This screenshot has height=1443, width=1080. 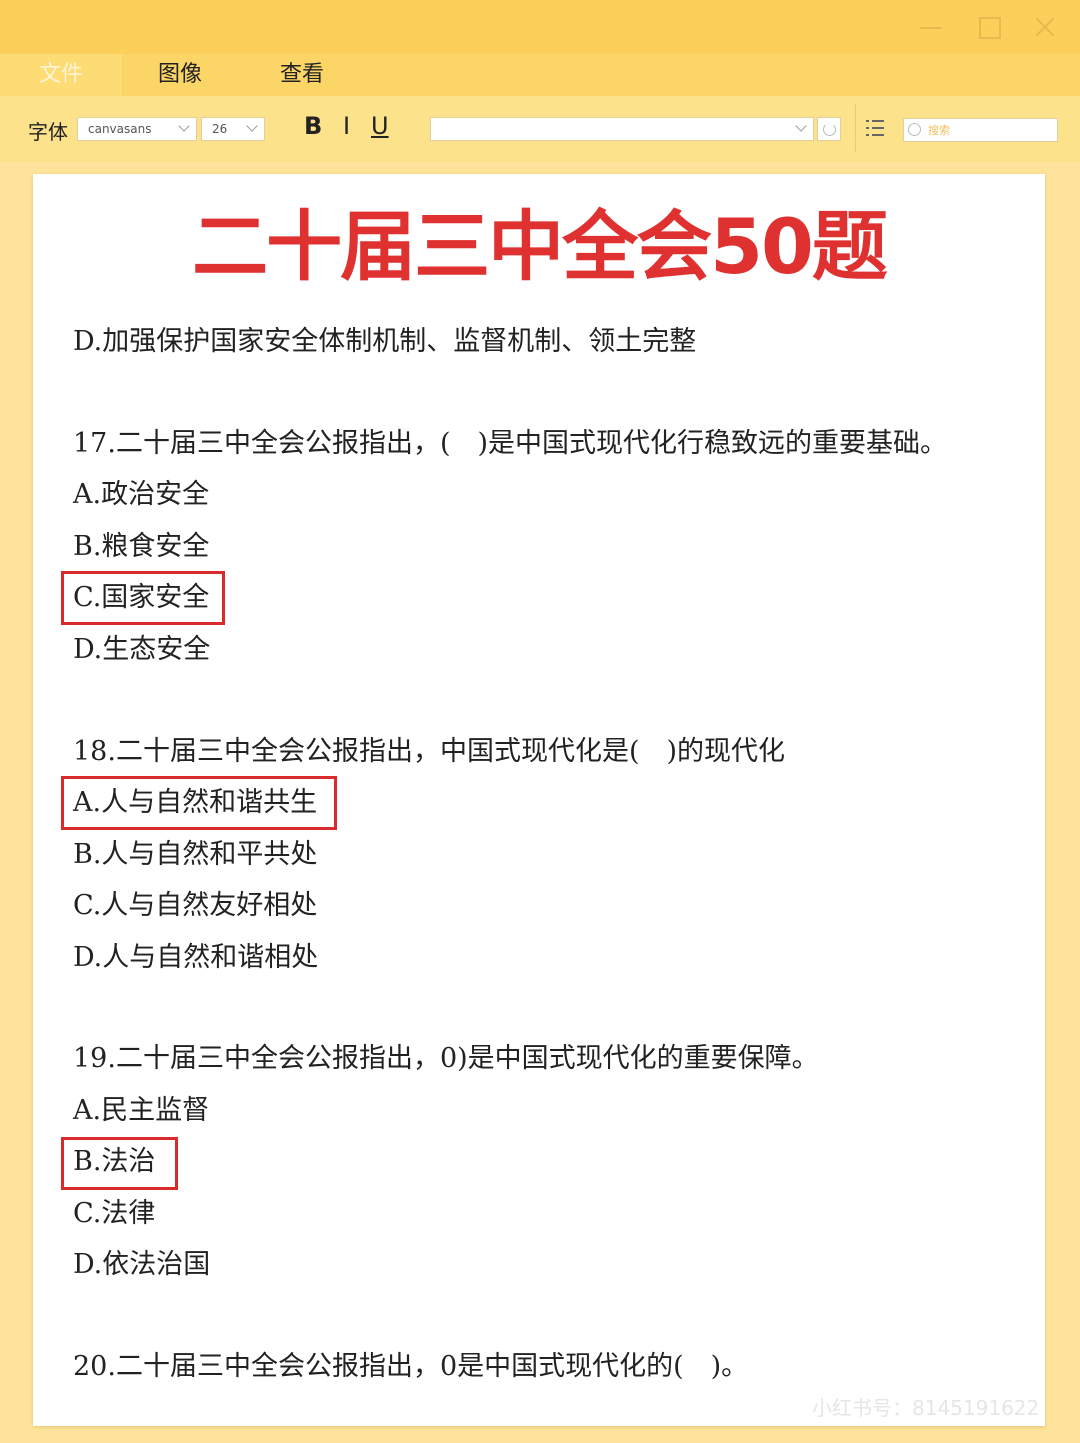 I want to click on search-box, so click(x=980, y=130).